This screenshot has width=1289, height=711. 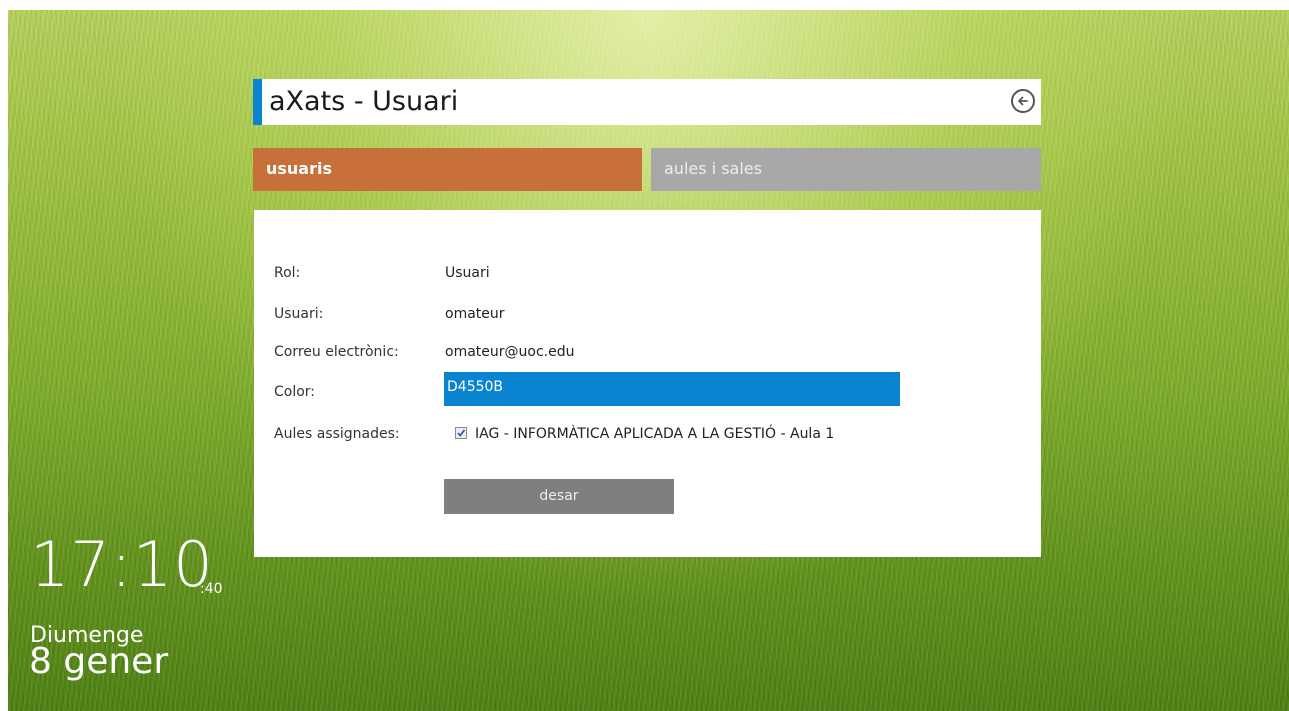 I want to click on usuari-value: omateur, so click(x=475, y=314).